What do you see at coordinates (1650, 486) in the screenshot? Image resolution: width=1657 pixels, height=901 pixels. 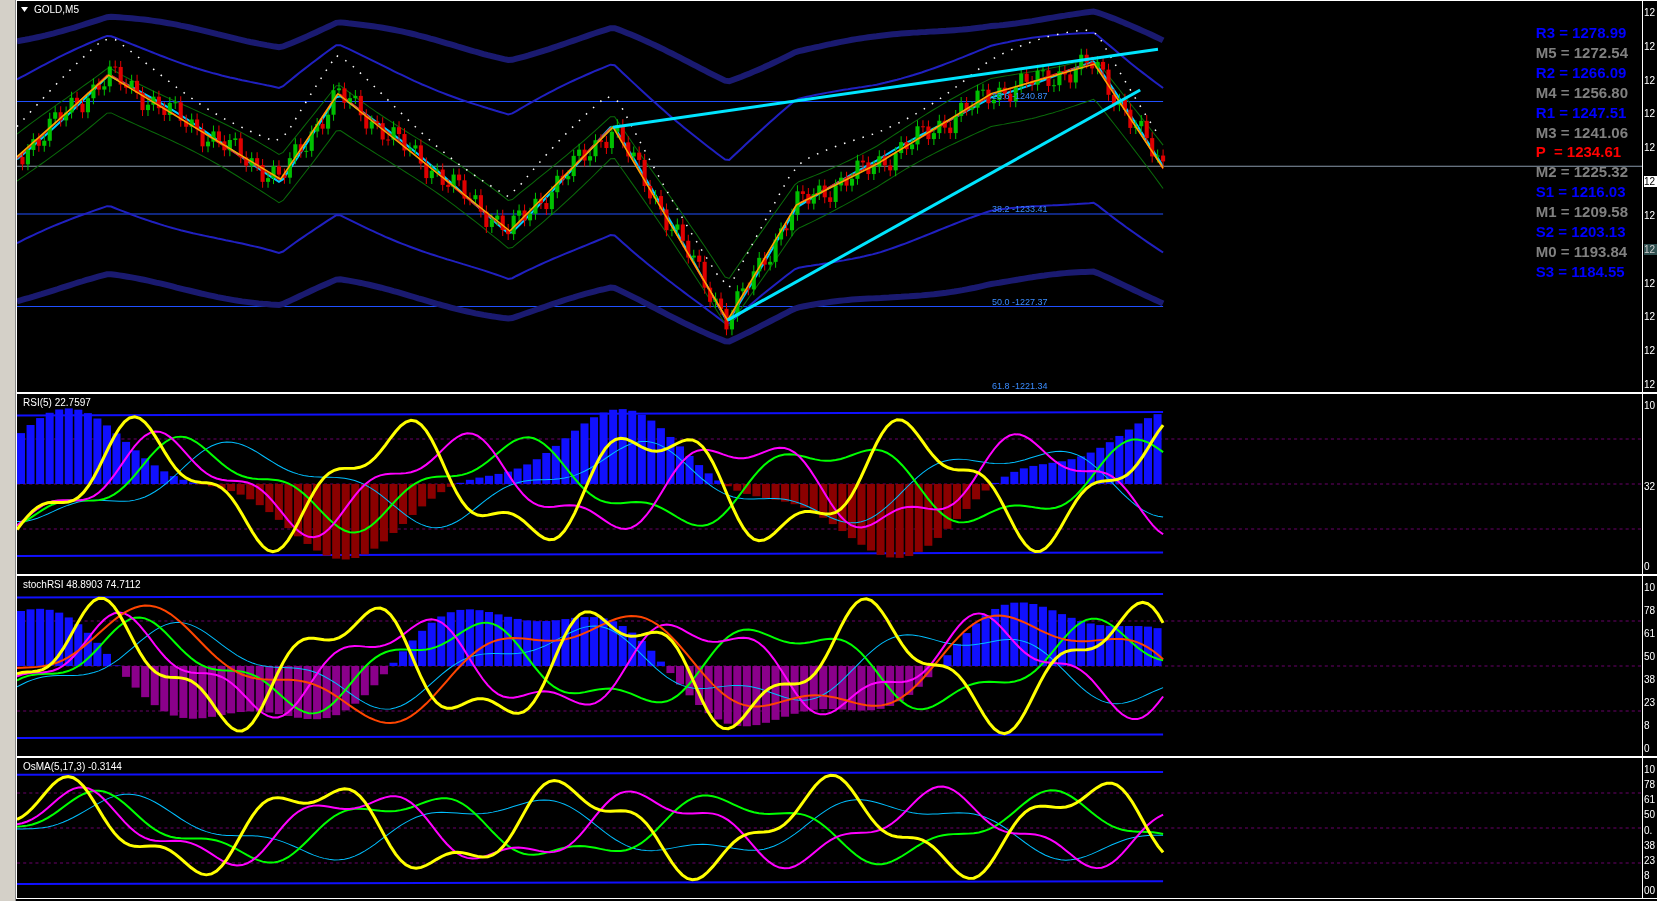 I see `indicator-axis-label: 32` at bounding box center [1650, 486].